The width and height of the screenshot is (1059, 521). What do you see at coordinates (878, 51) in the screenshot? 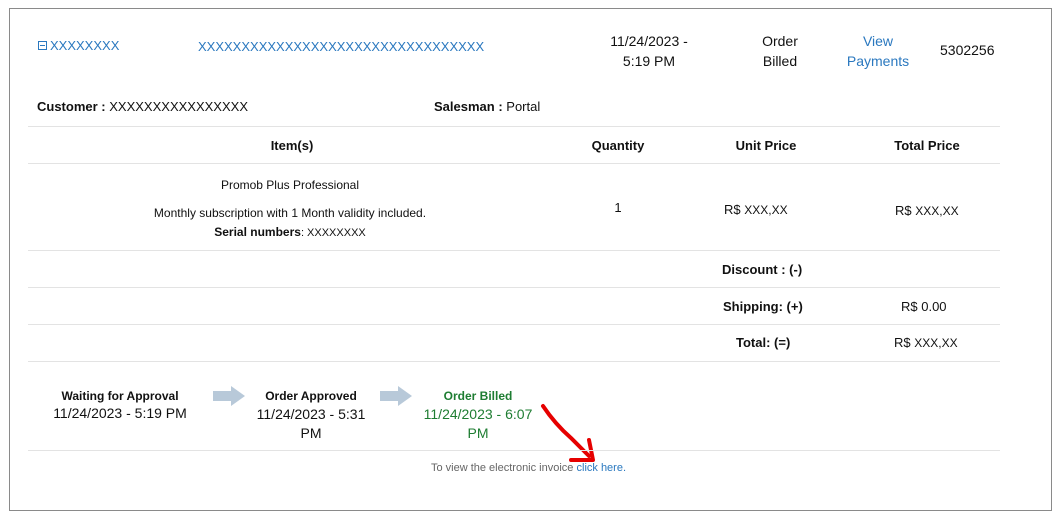
I see `view-payments-link: View Payments` at bounding box center [878, 51].